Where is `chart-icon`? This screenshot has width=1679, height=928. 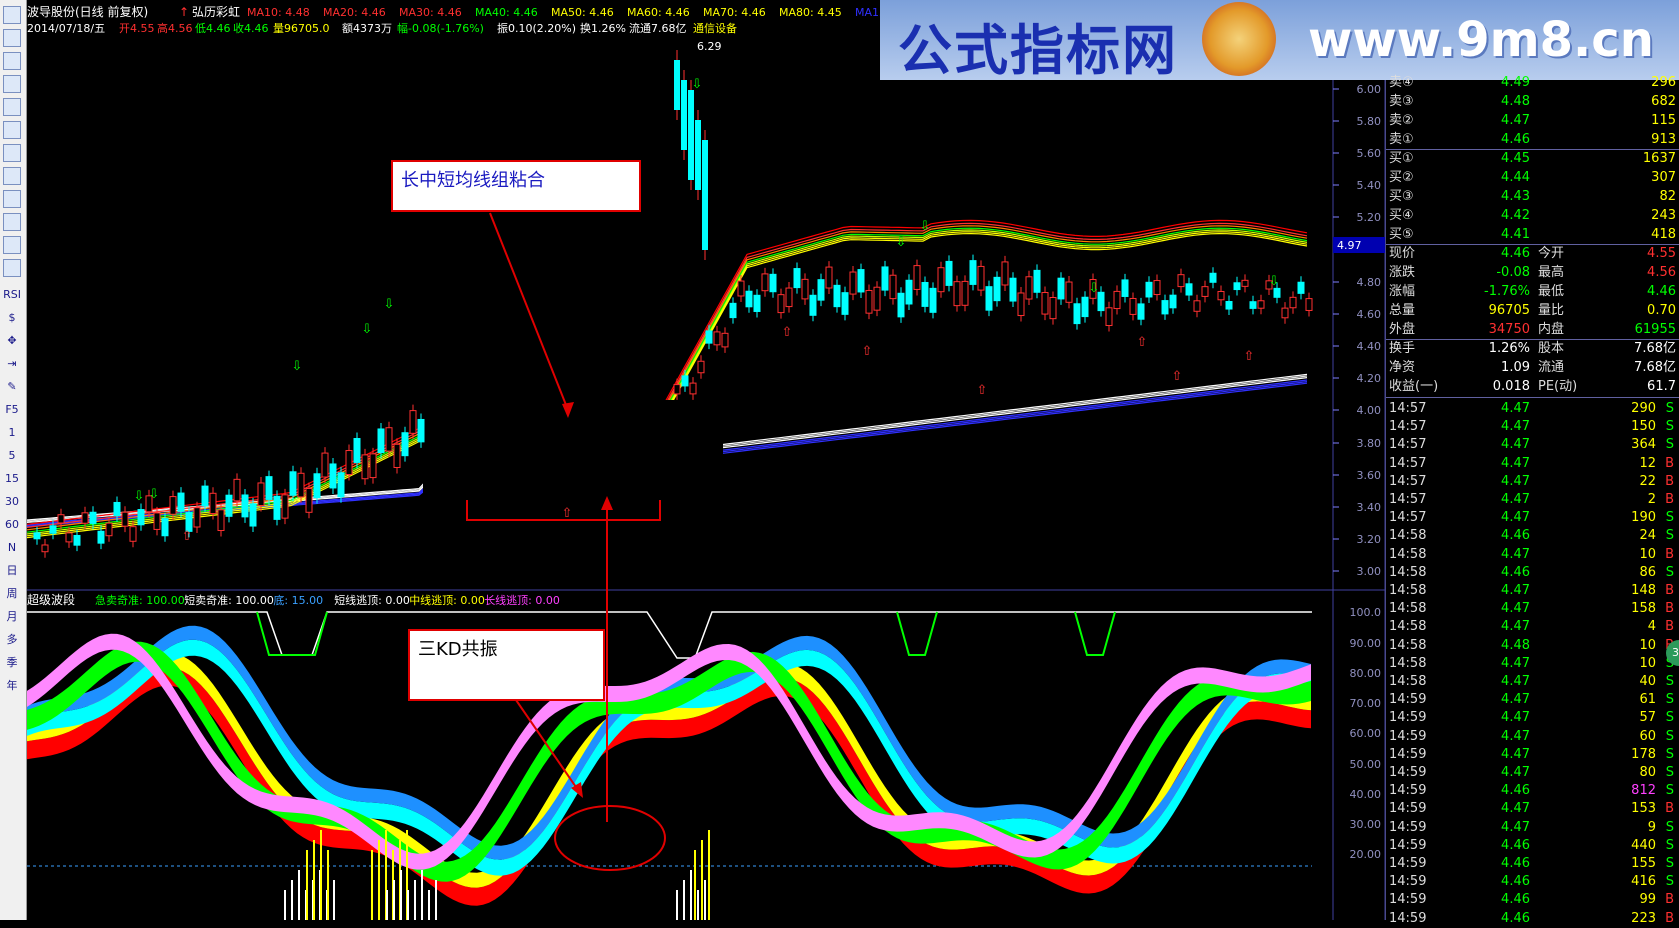 chart-icon is located at coordinates (12, 15).